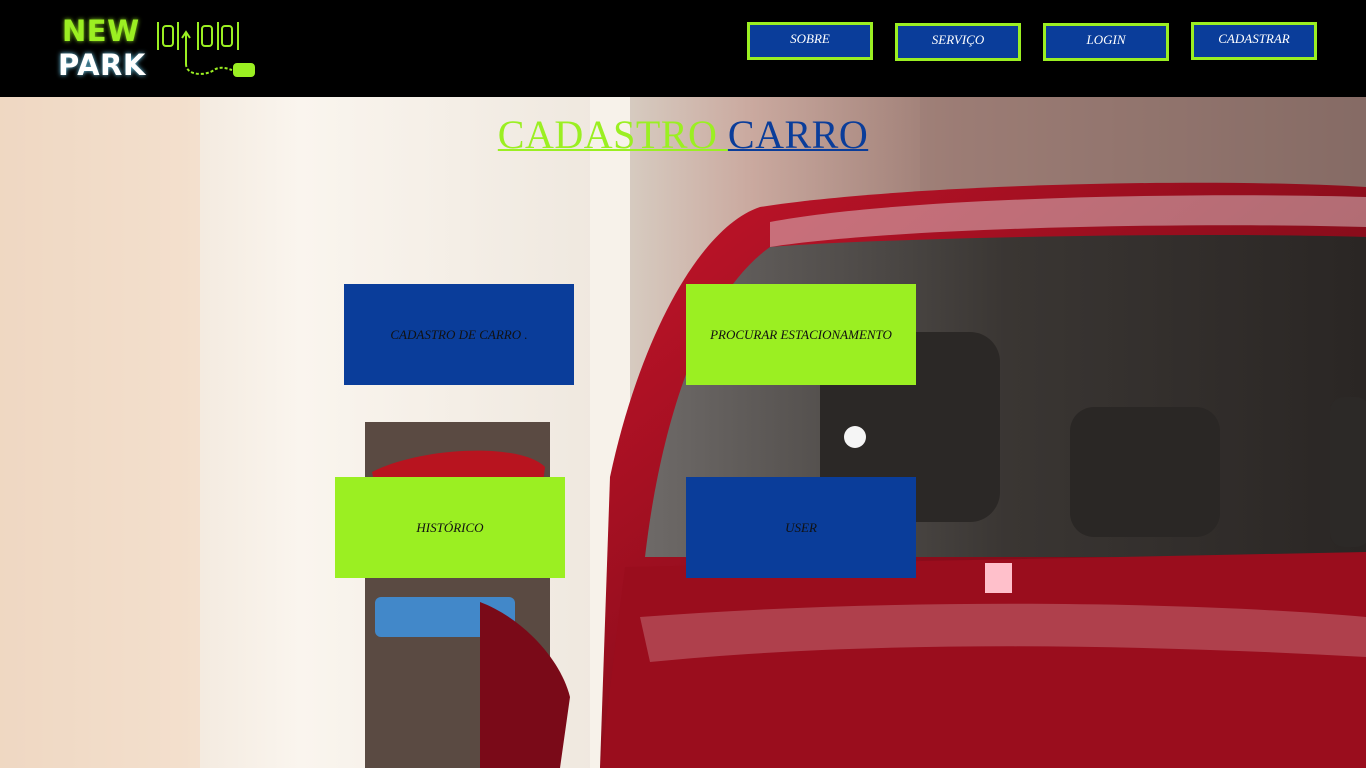 The height and width of the screenshot is (768, 1366). I want to click on nav-servico-label: SERVIÇO, so click(958, 39).